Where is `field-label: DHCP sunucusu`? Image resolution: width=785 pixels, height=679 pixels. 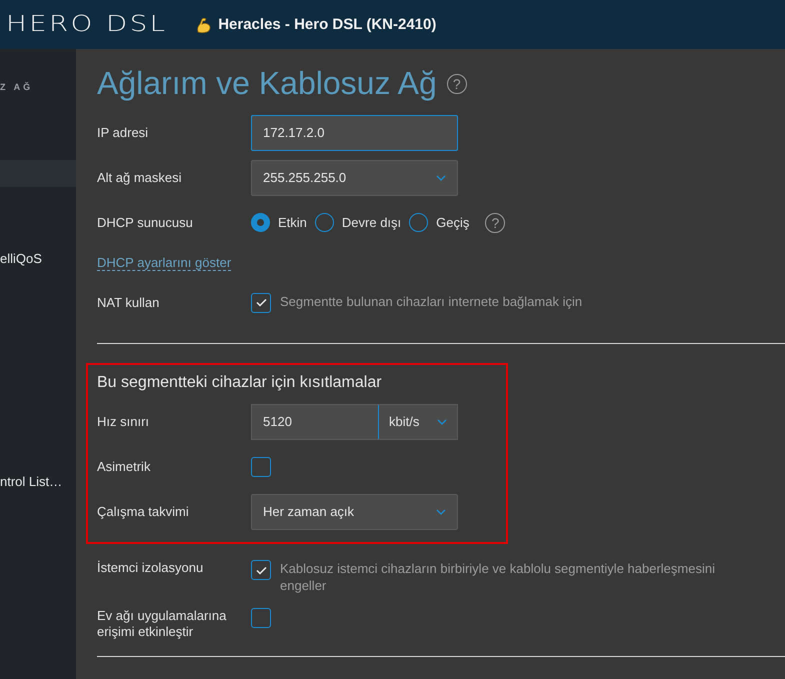
field-label: DHCP sunucusu is located at coordinates (145, 222).